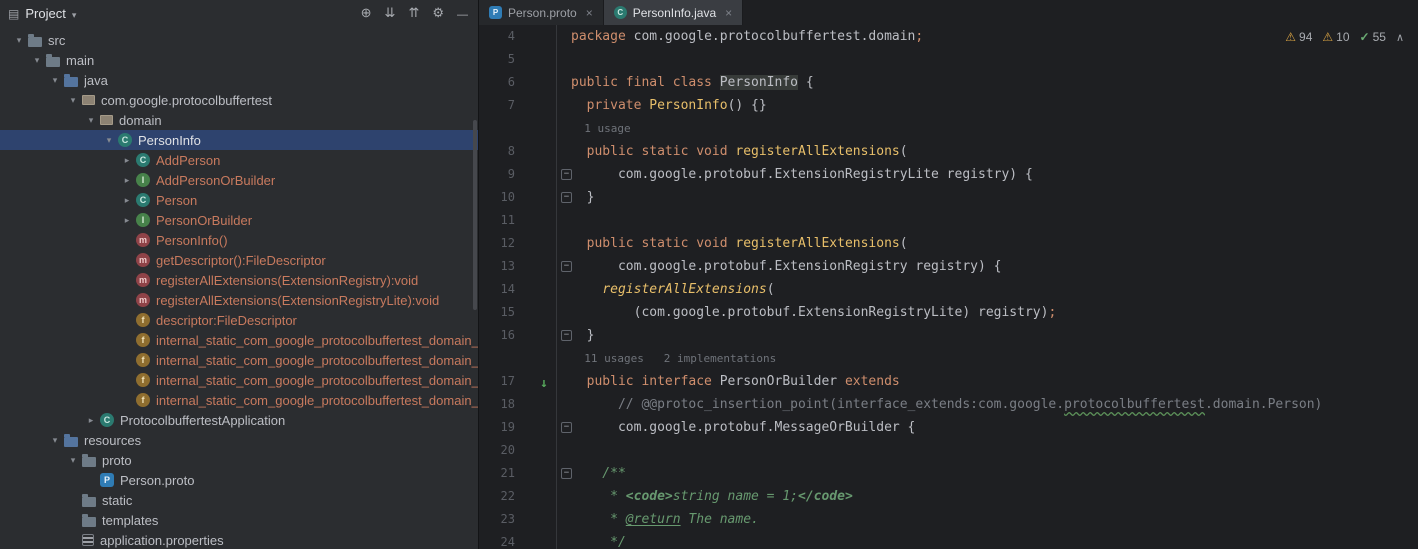 The width and height of the screenshot is (1418, 549). What do you see at coordinates (593, 128) in the screenshot?
I see `code-text: 1 usage` at bounding box center [593, 128].